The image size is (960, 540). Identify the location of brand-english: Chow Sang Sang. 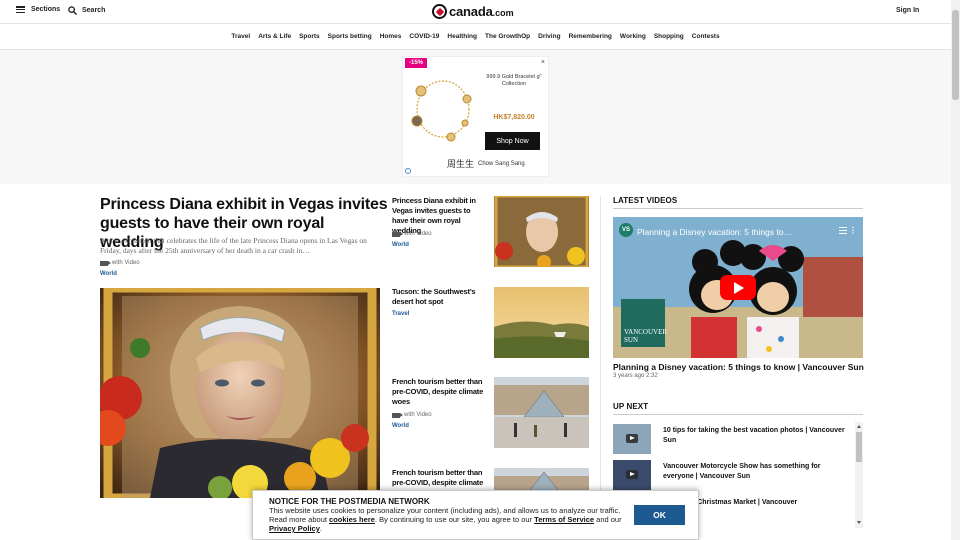
(501, 163).